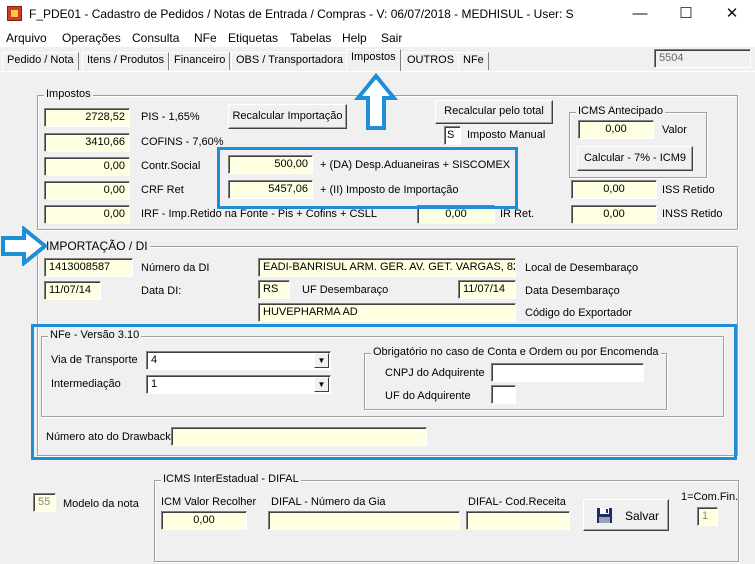 This screenshot has height=564, width=755. What do you see at coordinates (702, 58) in the screenshot?
I see `tab-code-field: 5504` at bounding box center [702, 58].